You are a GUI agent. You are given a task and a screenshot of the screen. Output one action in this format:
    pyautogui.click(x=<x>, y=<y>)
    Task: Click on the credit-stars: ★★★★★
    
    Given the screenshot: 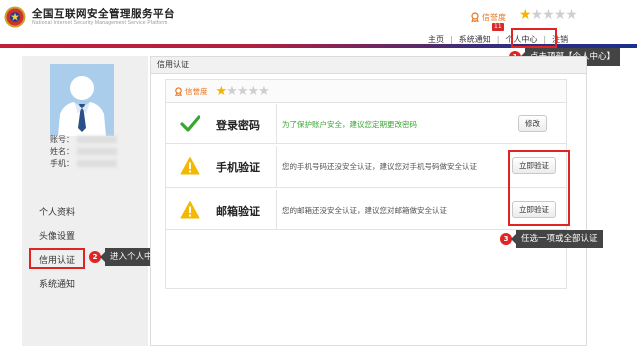 What is the action you would take?
    pyautogui.click(x=242, y=91)
    